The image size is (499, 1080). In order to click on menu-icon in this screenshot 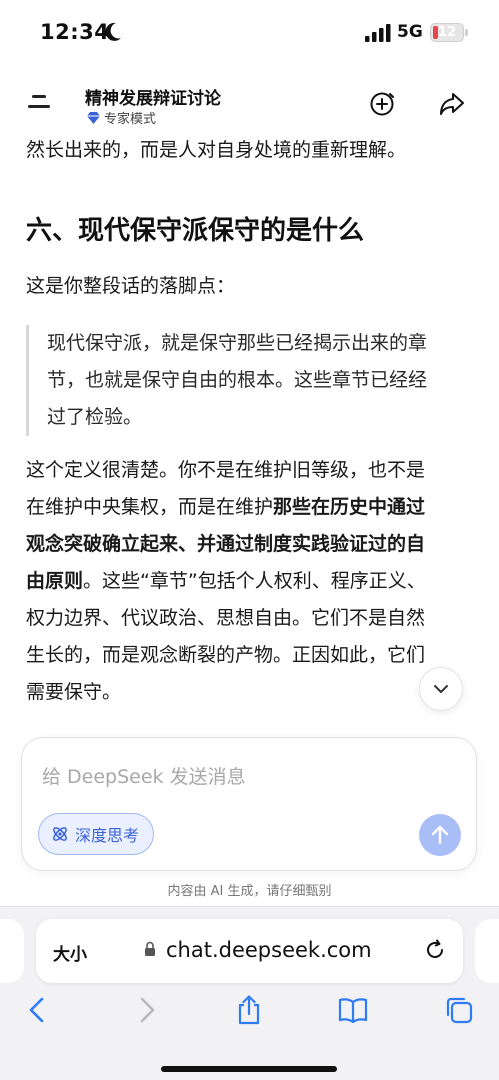, I will do `click(41, 102)`.